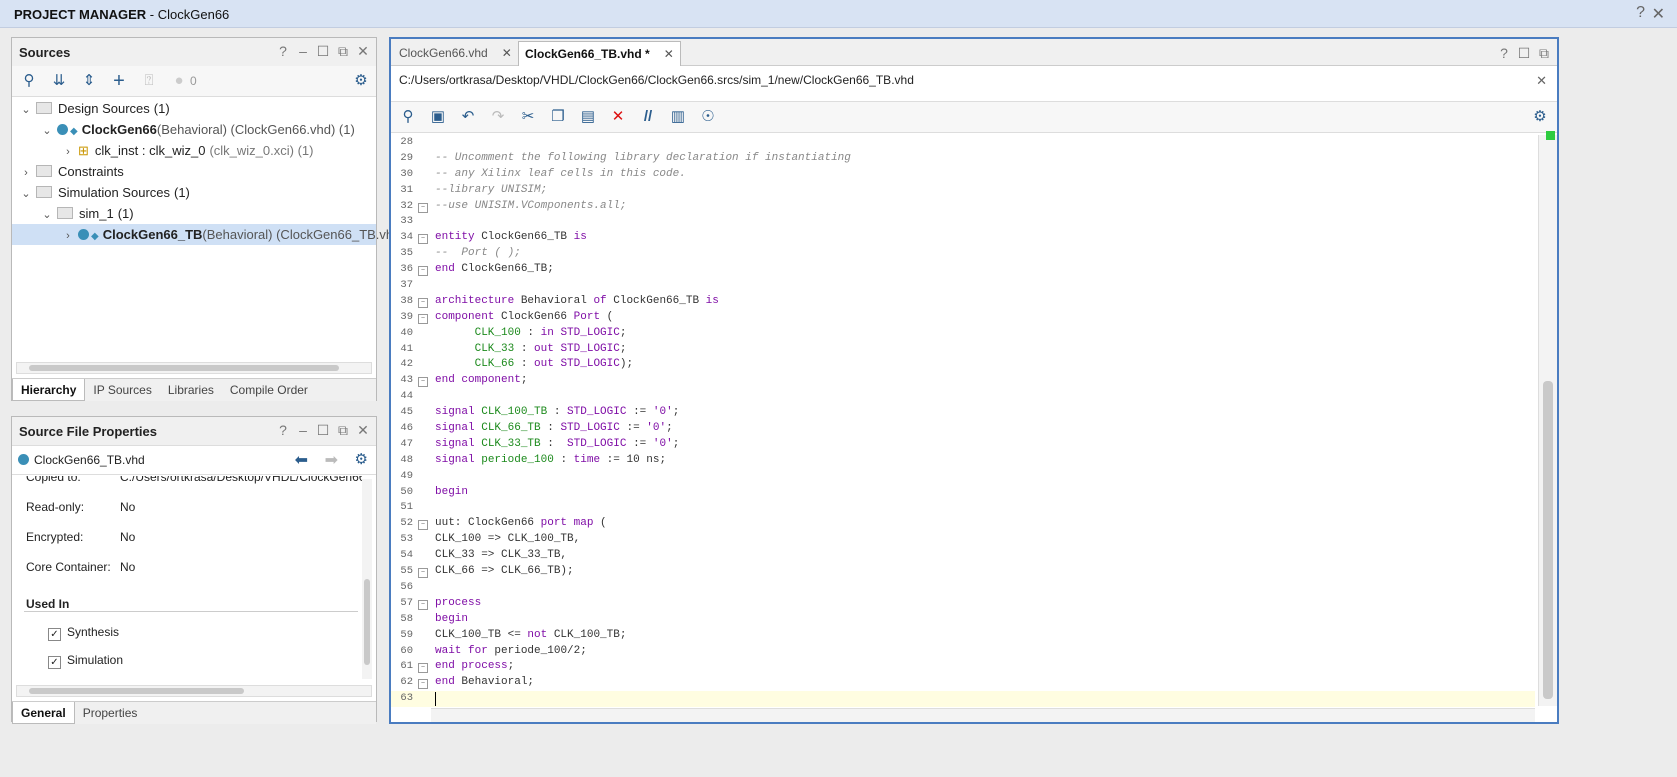 This screenshot has width=1677, height=777. I want to click on tab-compile-order: Compile Order, so click(269, 390).